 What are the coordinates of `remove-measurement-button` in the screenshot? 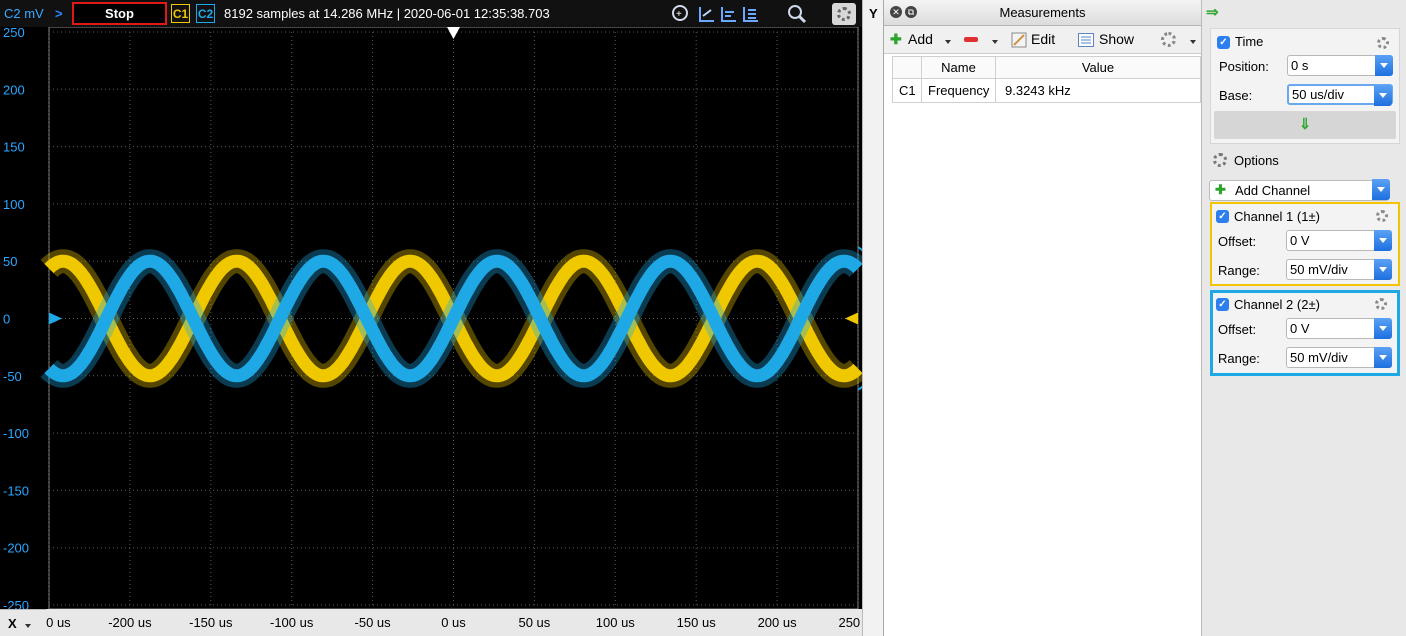 It's located at (971, 39).